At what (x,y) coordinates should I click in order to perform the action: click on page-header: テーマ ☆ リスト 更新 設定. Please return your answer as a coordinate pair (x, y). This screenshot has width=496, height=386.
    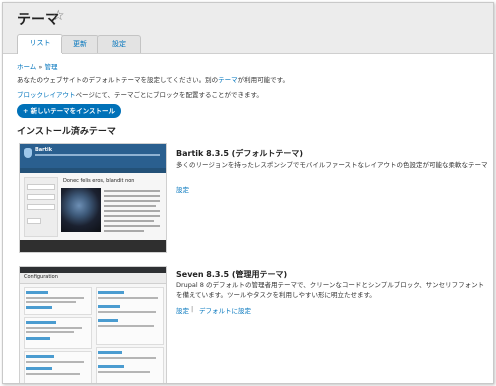
    Looking at the image, I should click on (248, 28).